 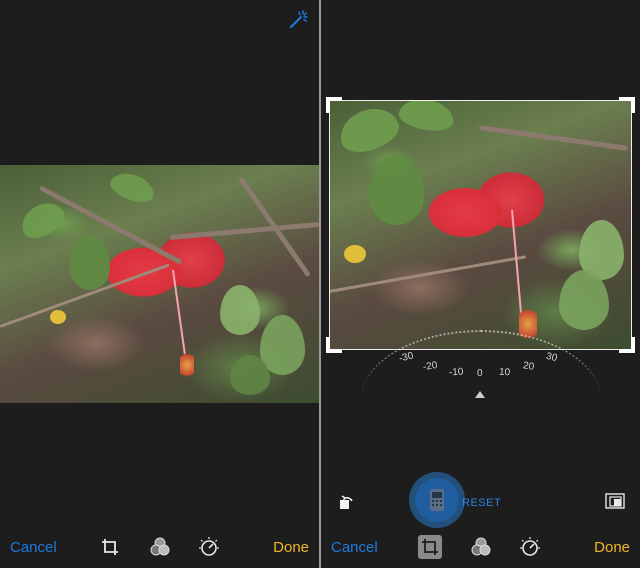 I want to click on touch-indicator, so click(x=437, y=500).